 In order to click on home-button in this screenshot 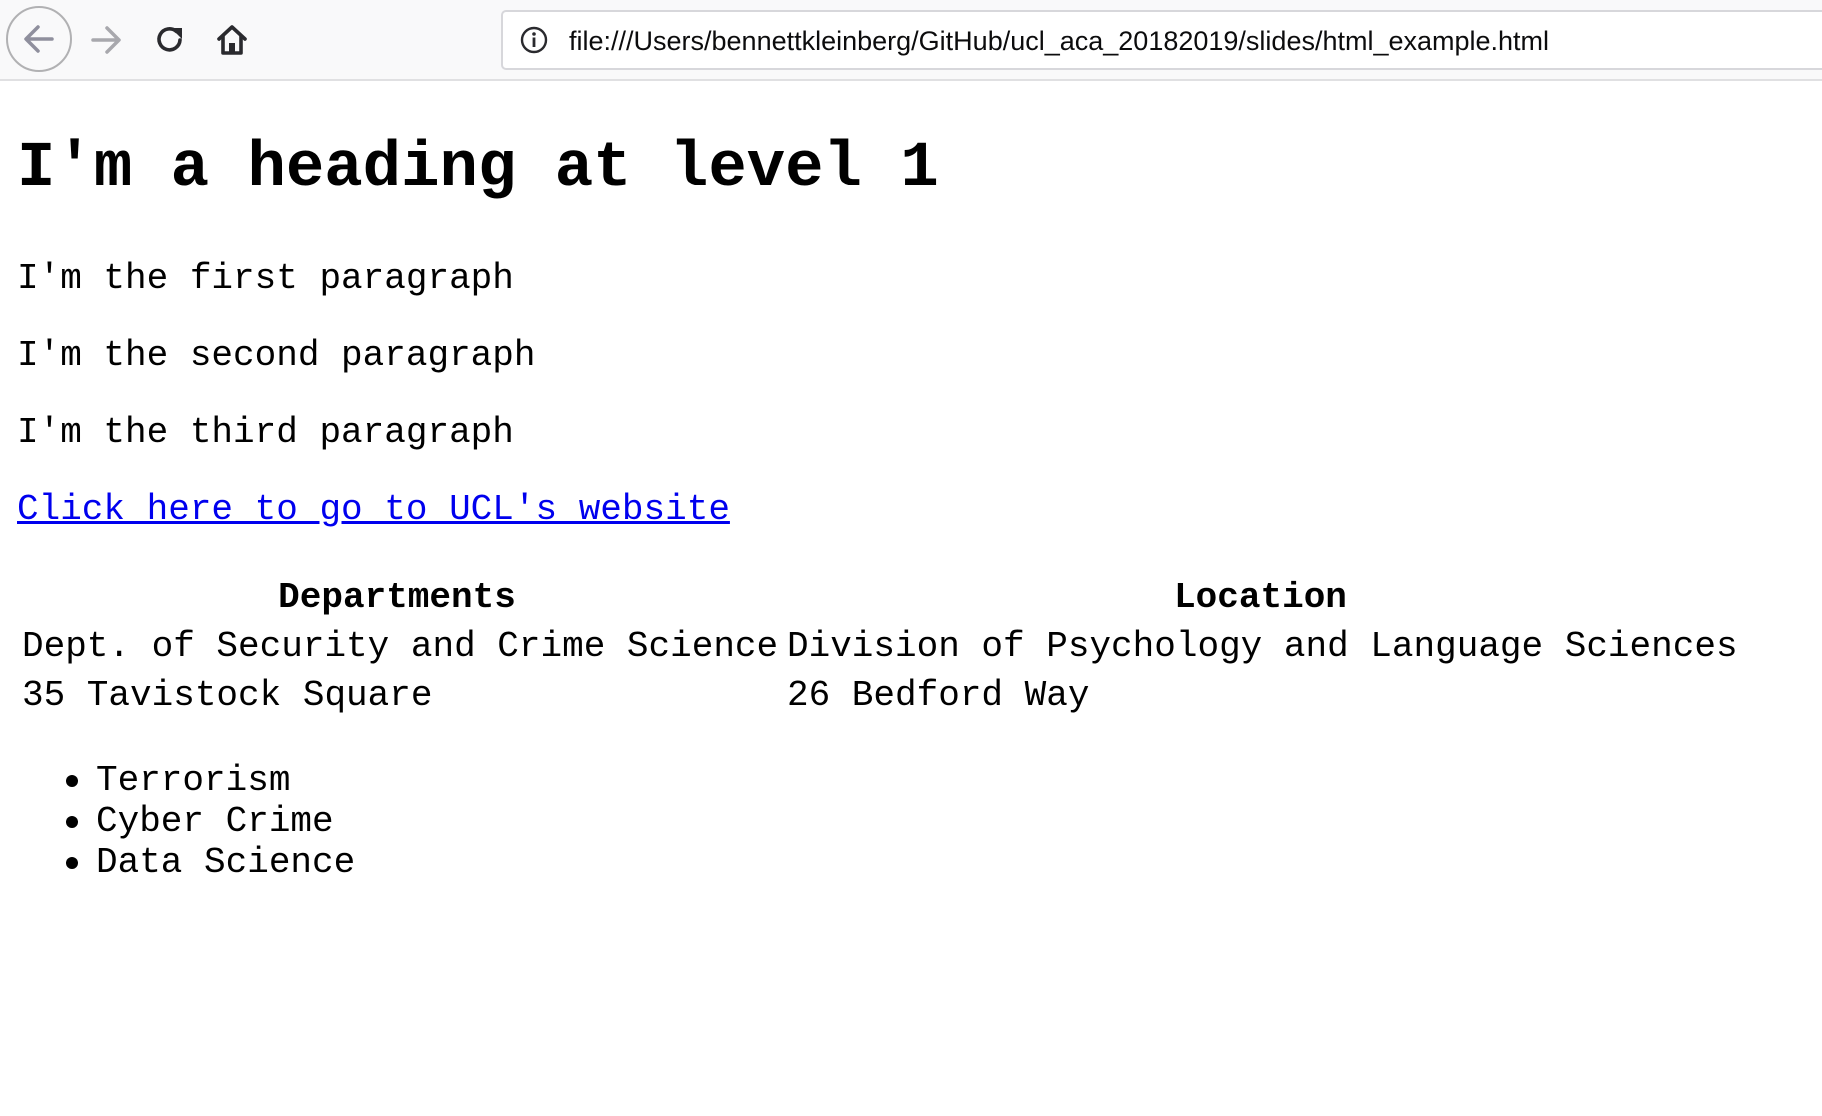, I will do `click(232, 40)`.